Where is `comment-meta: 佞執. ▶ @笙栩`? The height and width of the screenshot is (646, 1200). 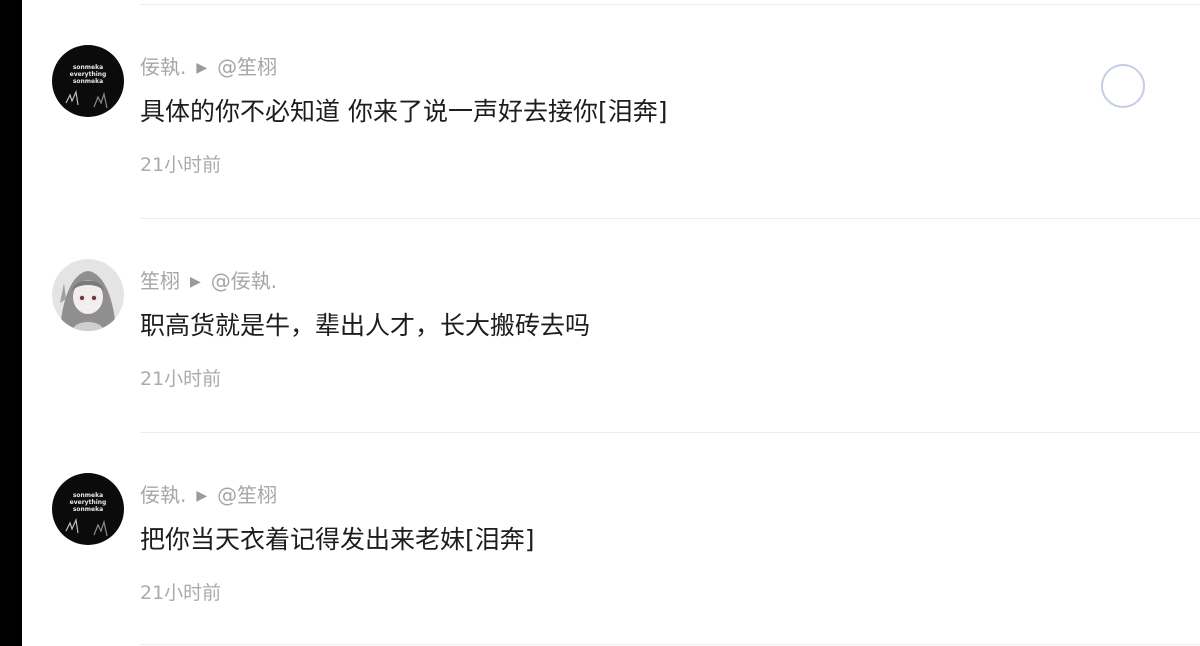 comment-meta: 佞執. ▶ @笙栩 is located at coordinates (208, 495).